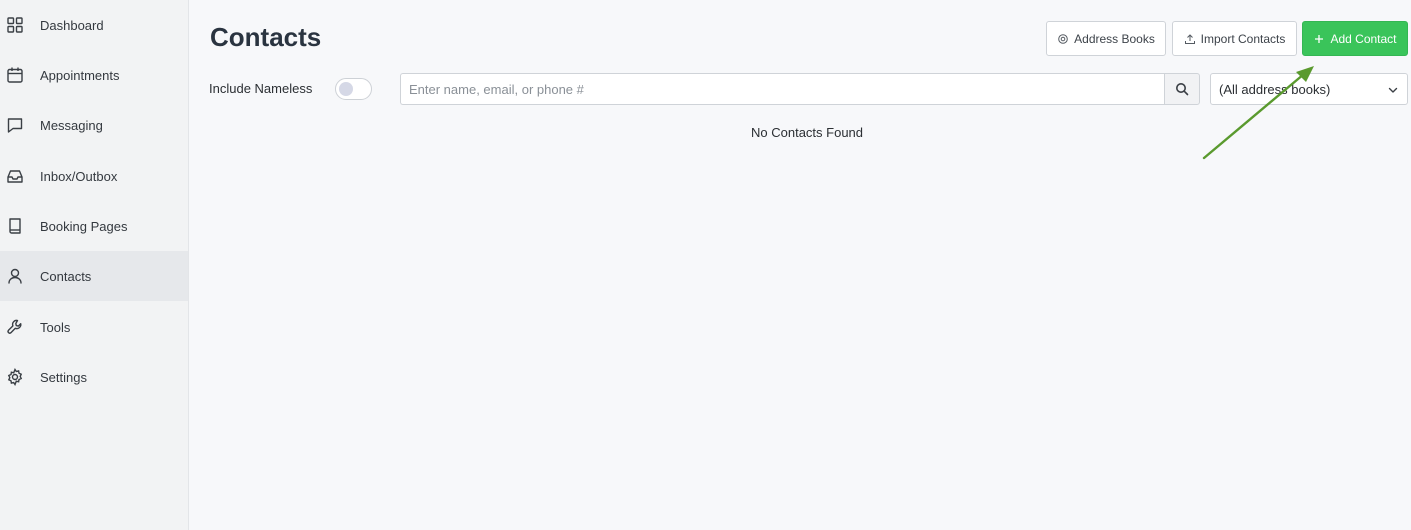 The image size is (1411, 530). What do you see at coordinates (63, 377) in the screenshot?
I see `sidebar-item-label: Settings` at bounding box center [63, 377].